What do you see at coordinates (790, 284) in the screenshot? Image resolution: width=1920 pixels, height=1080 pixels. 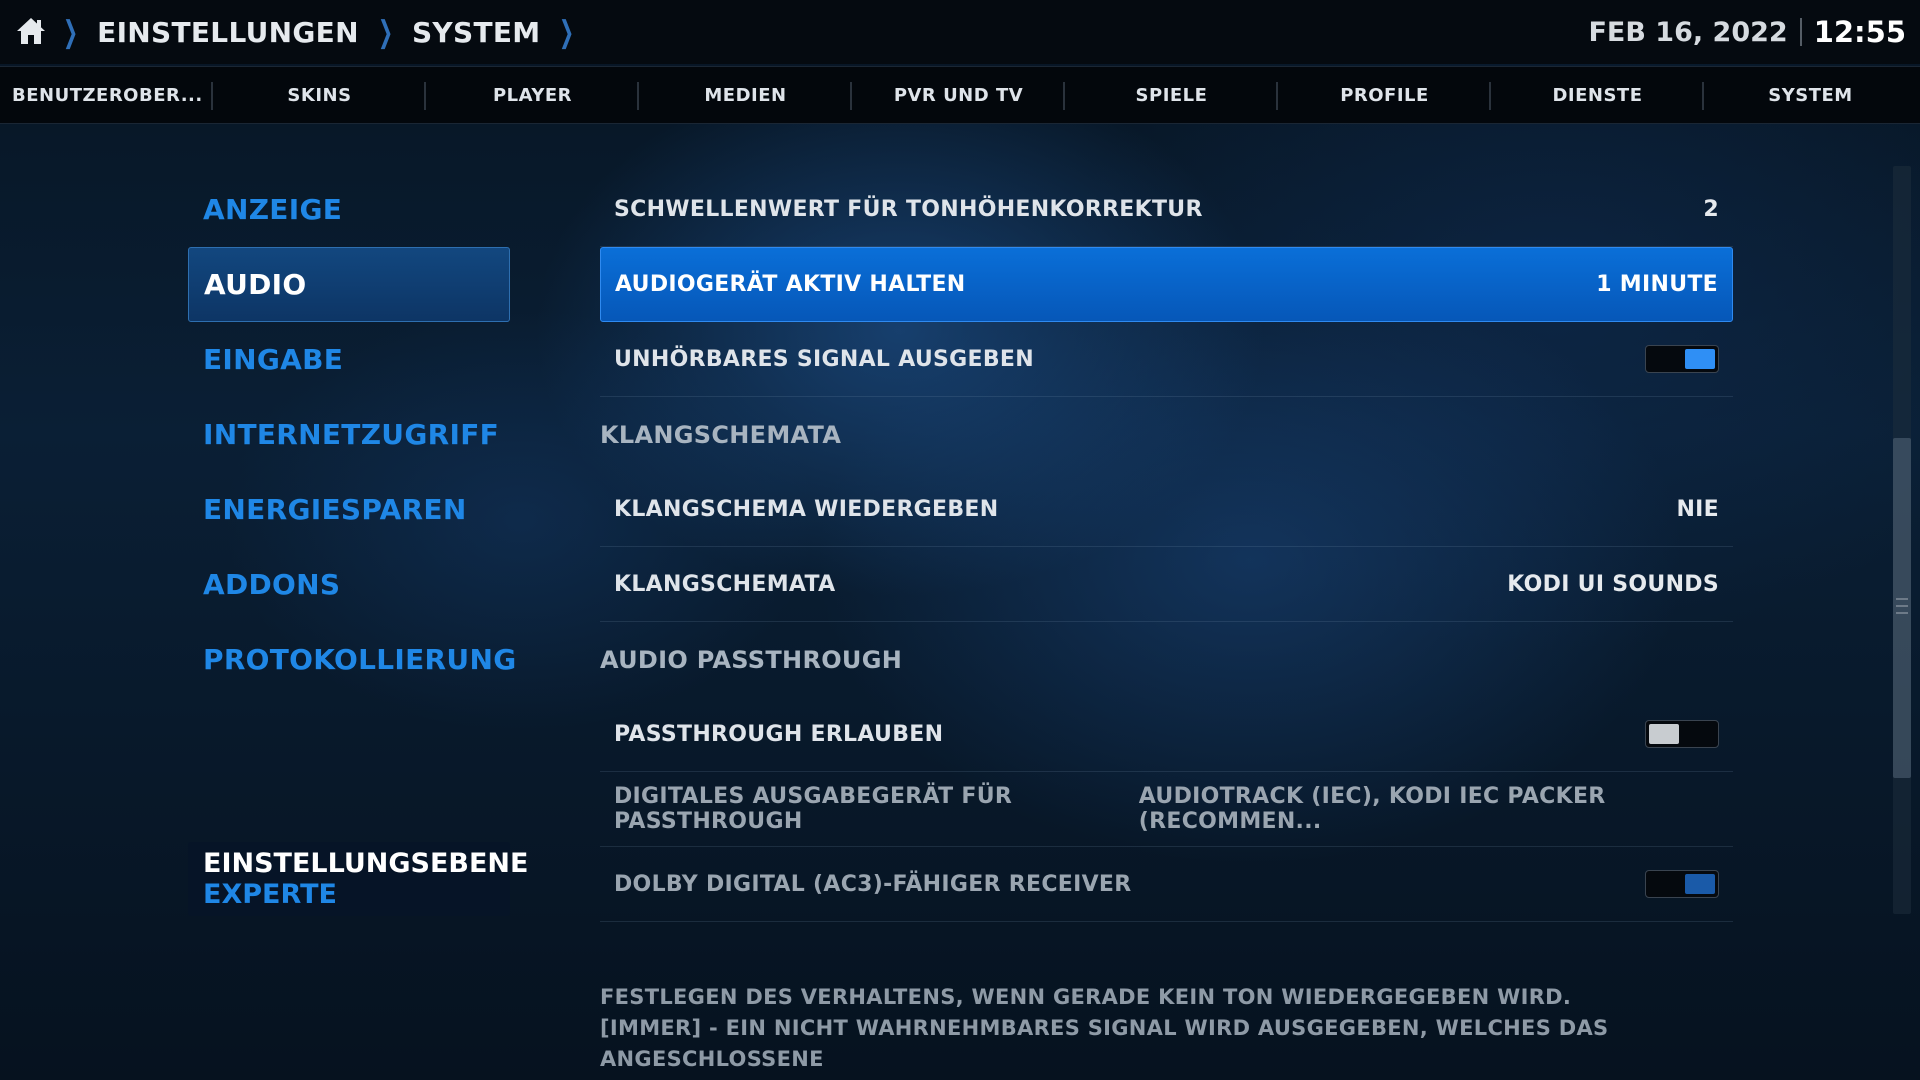 I see `setting-label: AUDIOGERÄT AKTIV HALTEN` at bounding box center [790, 284].